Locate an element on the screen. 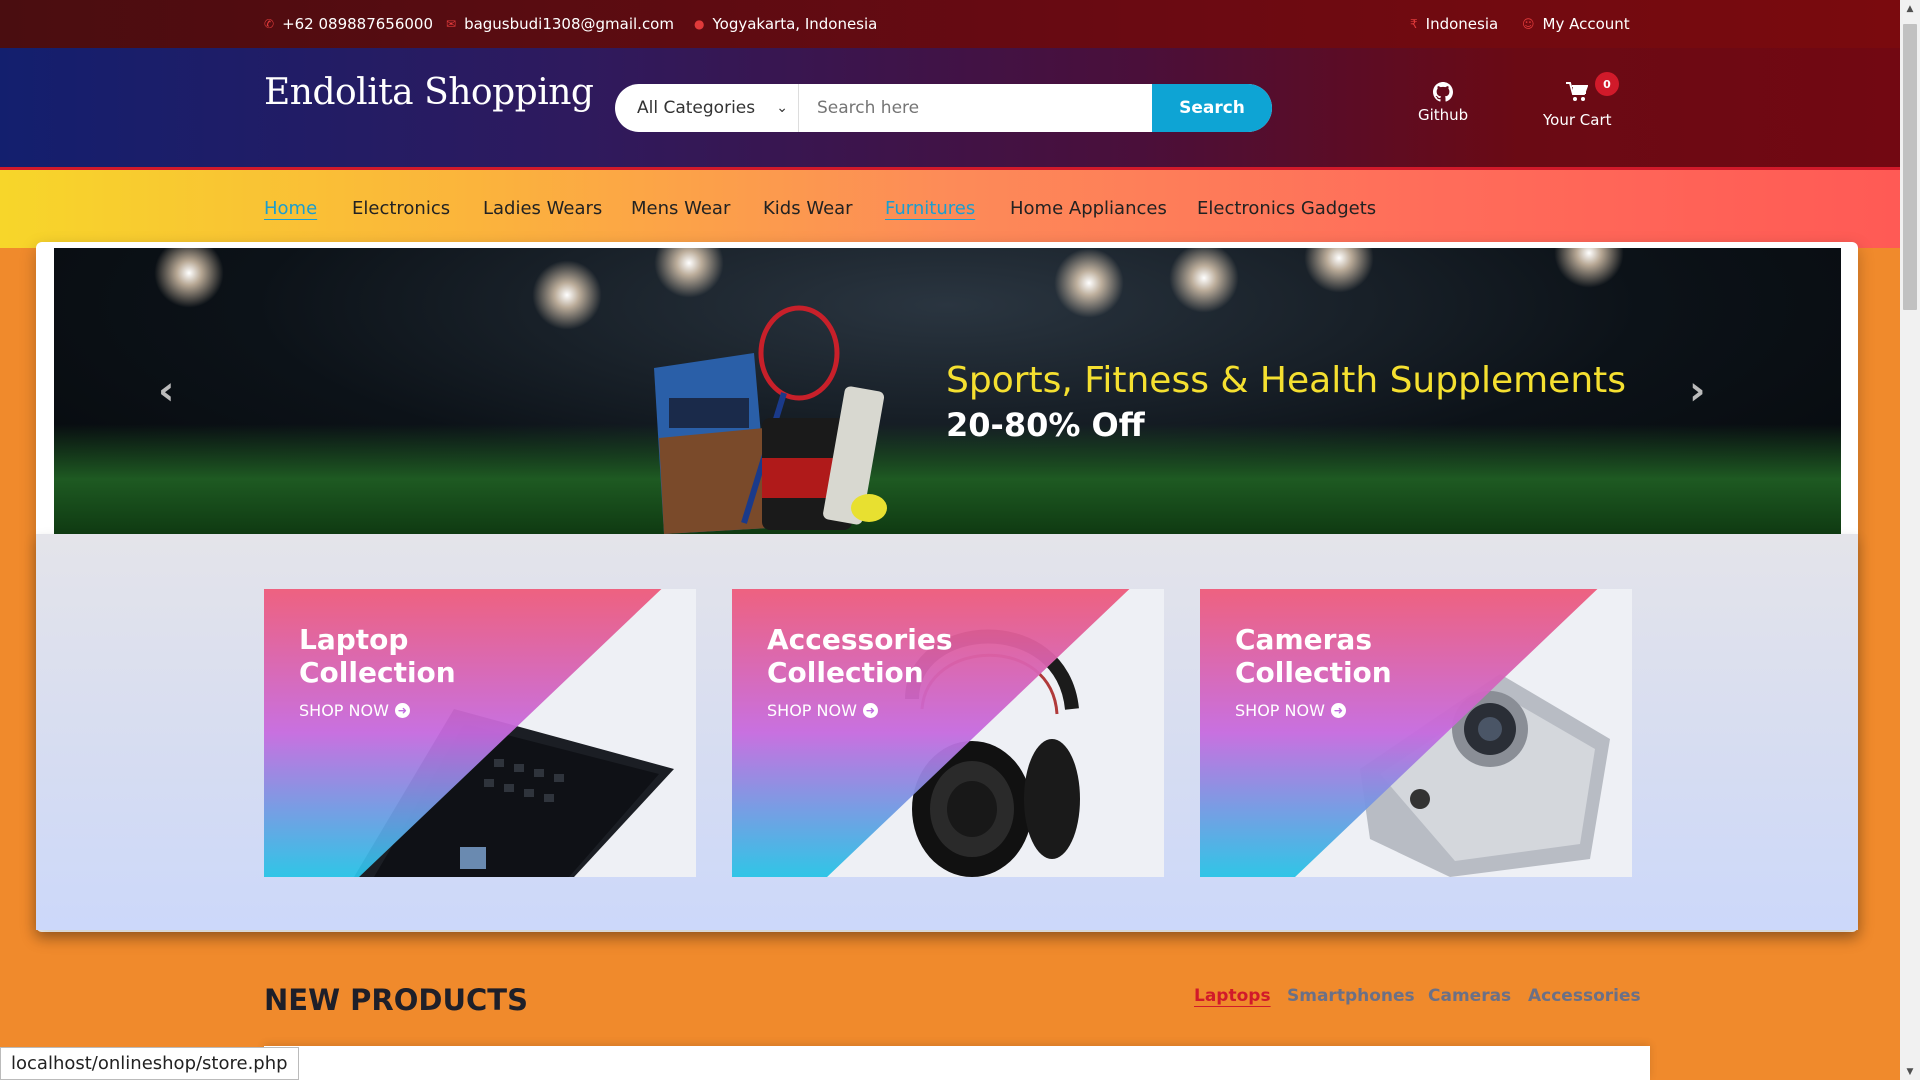 The width and height of the screenshot is (1920, 1080). email-contact: ✉ bagusbudi1308@gmail.com is located at coordinates (560, 24).